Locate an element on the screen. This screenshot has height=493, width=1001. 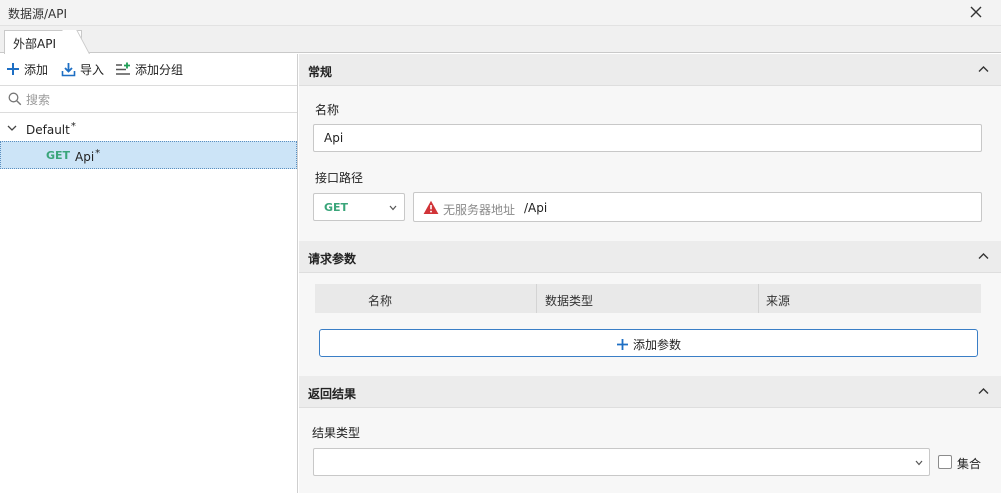
search-icon is located at coordinates (15, 99).